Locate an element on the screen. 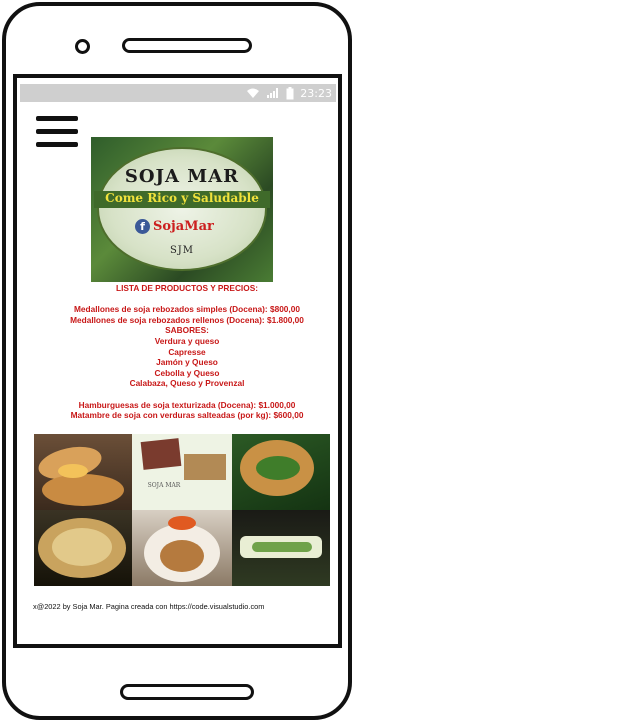  stuffed-medallion-photo is located at coordinates (281, 472).